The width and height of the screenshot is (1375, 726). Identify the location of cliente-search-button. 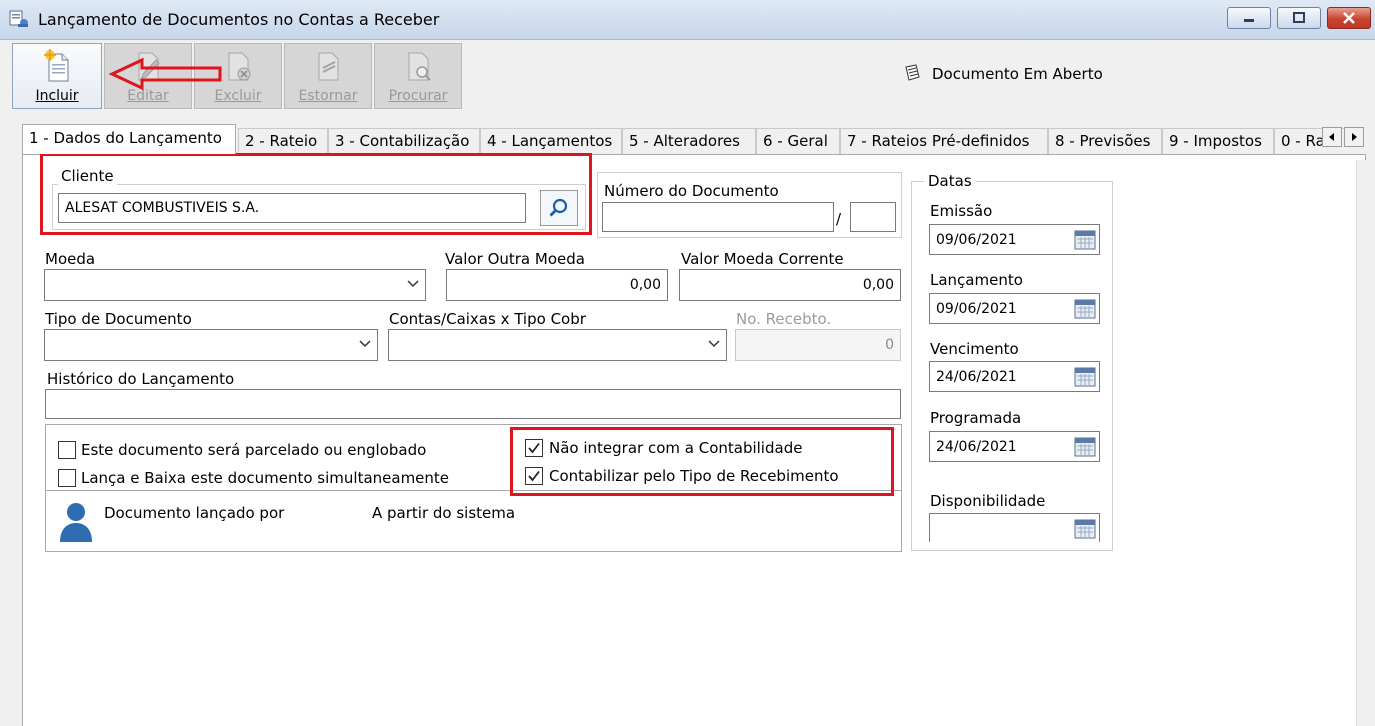
(559, 208).